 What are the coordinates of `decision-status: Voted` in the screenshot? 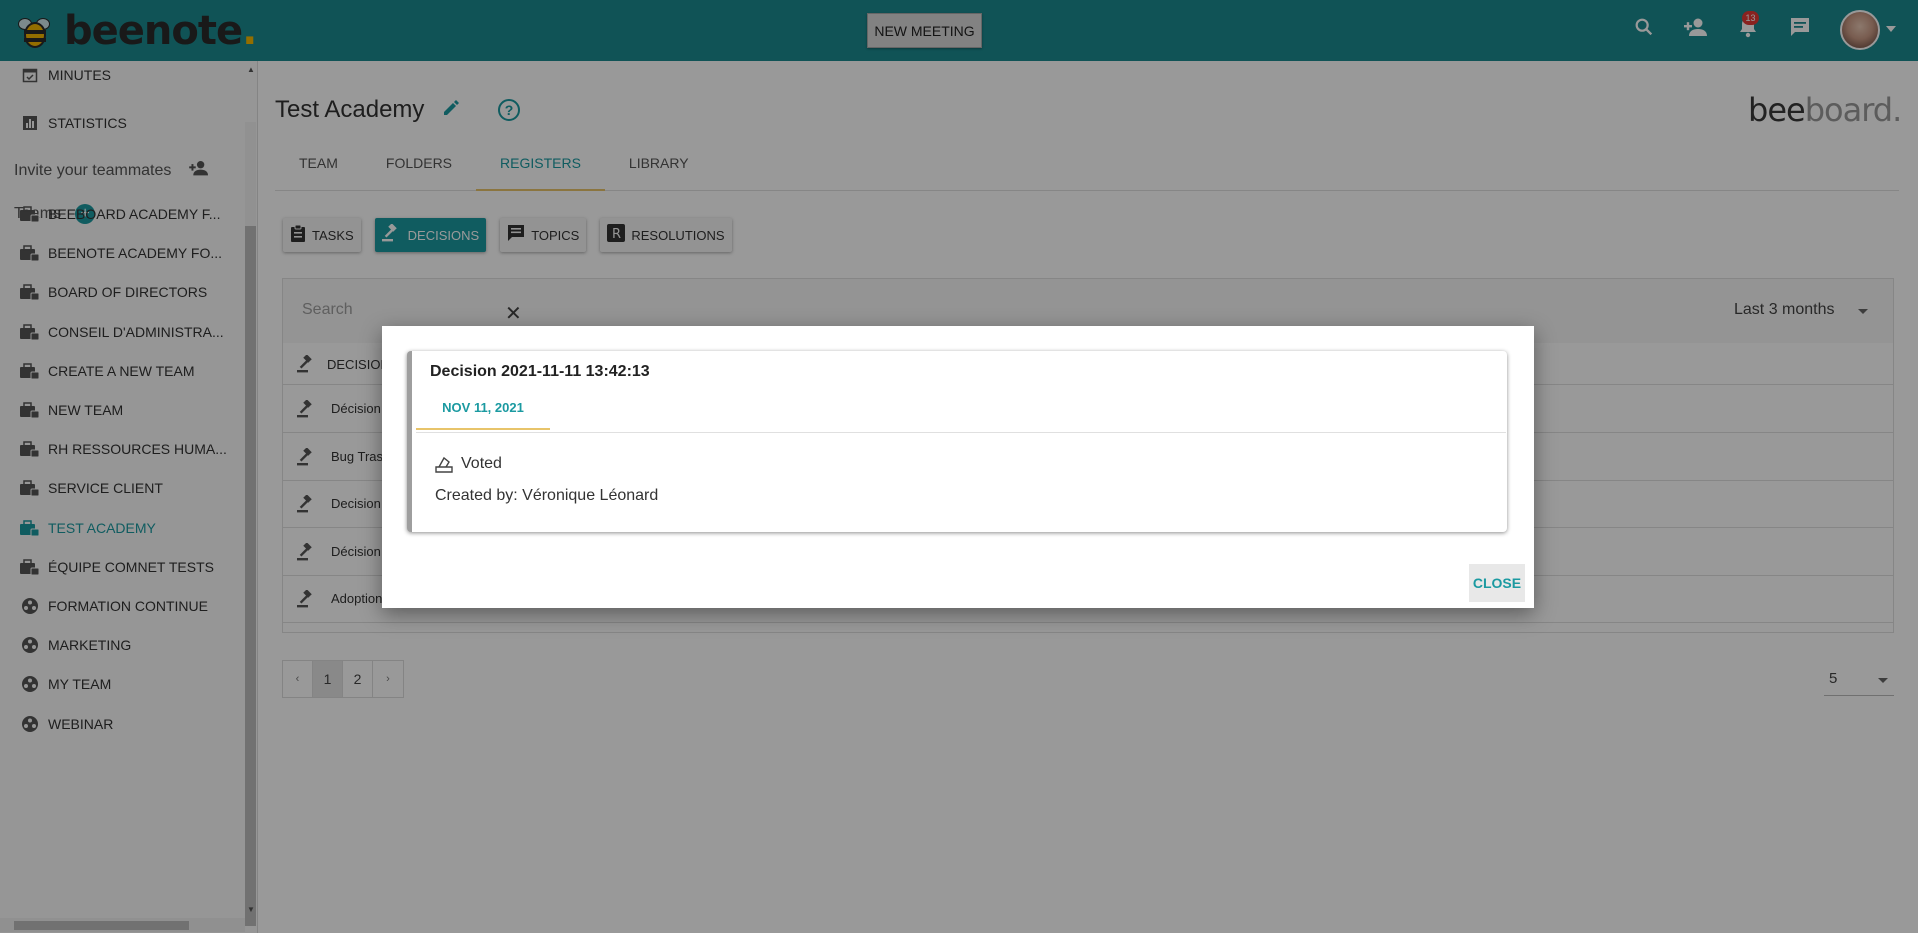 It's located at (468, 464).